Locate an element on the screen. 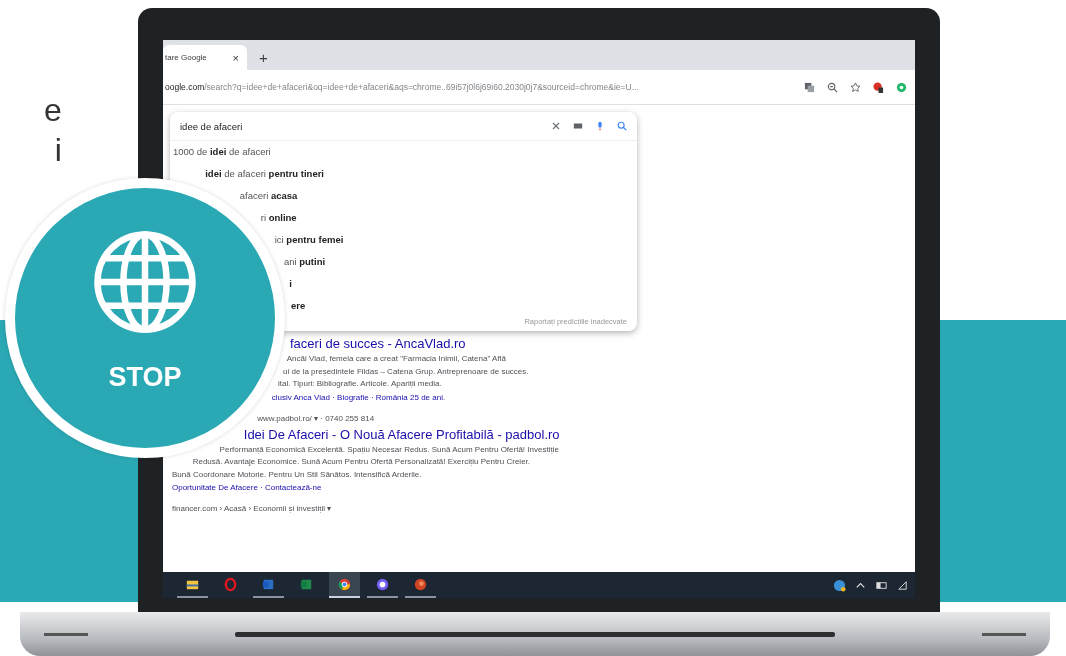 Image resolution: width=1066 pixels, height=656 pixels. result-snippet: Bună Coordonare Motorie. Pentru Un Stil Sănătos. Intensifică Arderile. is located at coordinates (297, 474).